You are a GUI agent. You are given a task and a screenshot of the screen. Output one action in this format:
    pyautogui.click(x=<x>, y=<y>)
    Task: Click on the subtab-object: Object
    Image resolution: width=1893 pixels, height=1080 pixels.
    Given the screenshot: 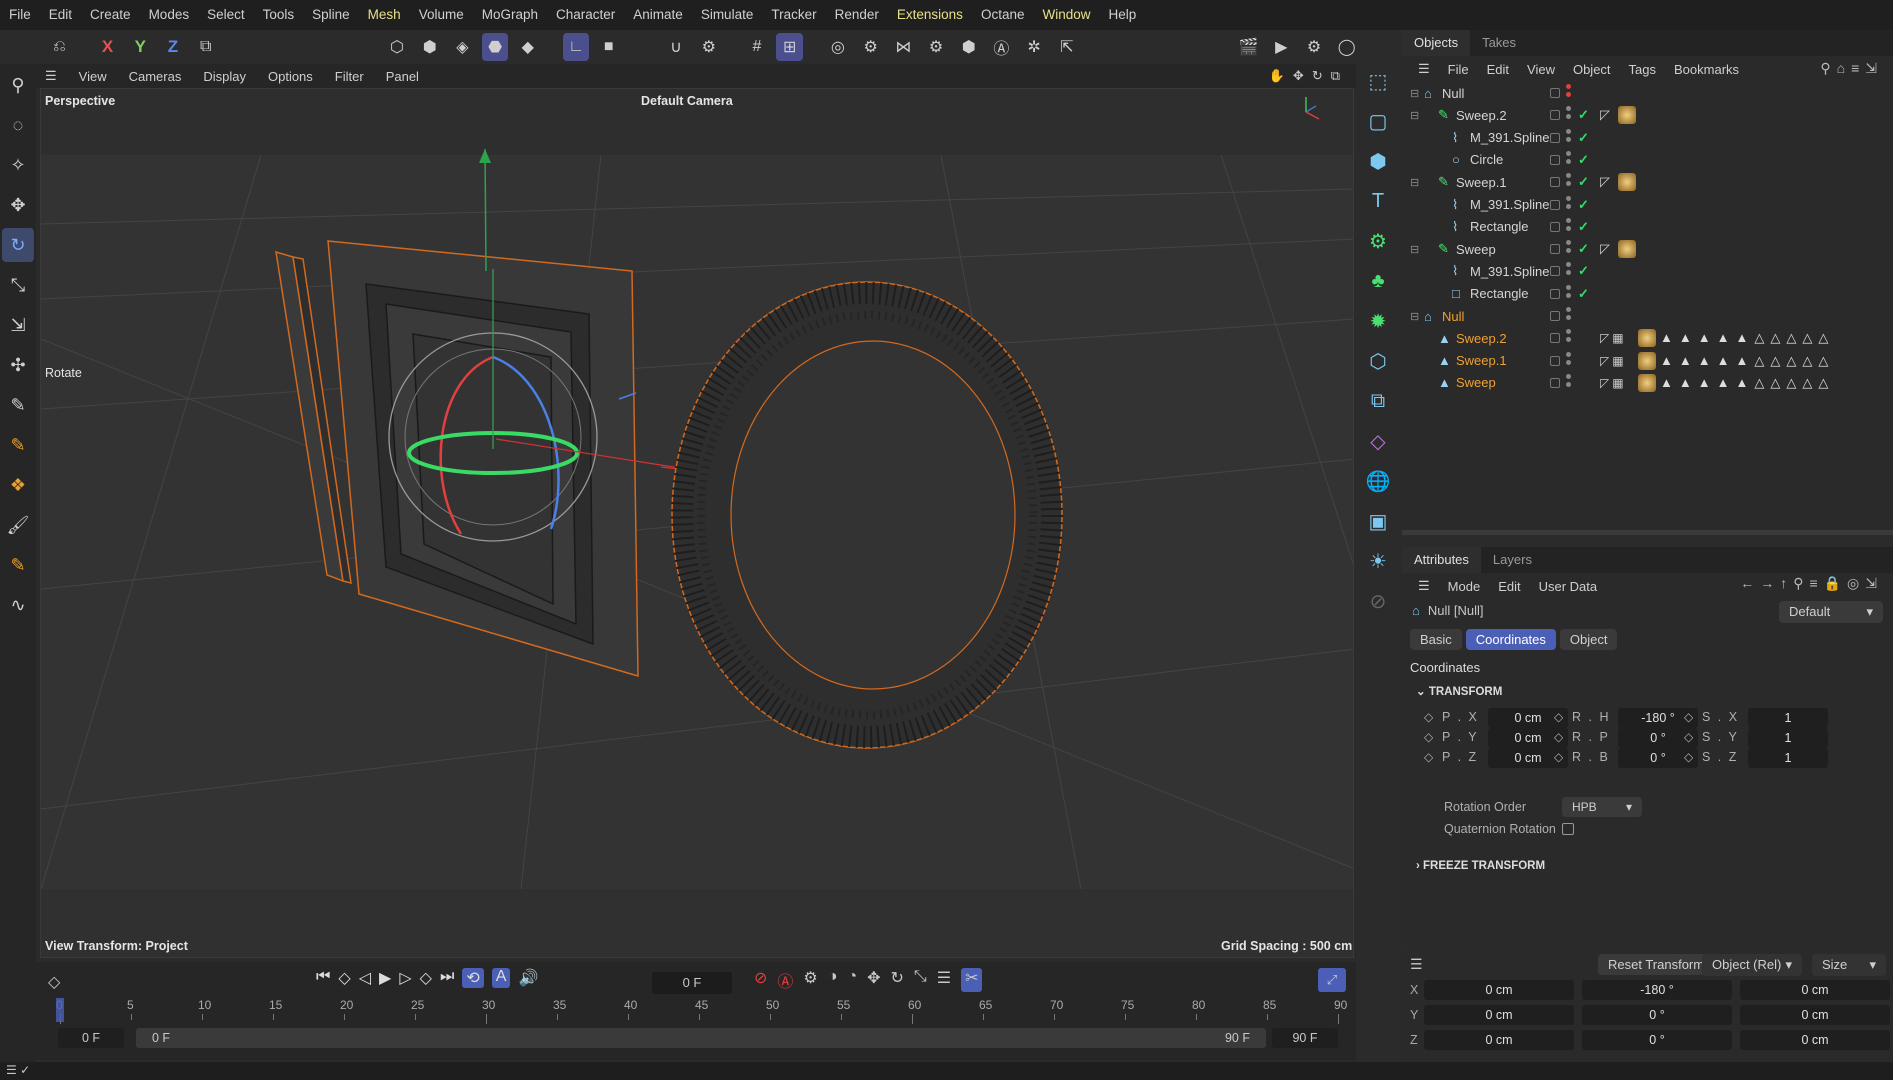 What is the action you would take?
    pyautogui.click(x=1588, y=639)
    